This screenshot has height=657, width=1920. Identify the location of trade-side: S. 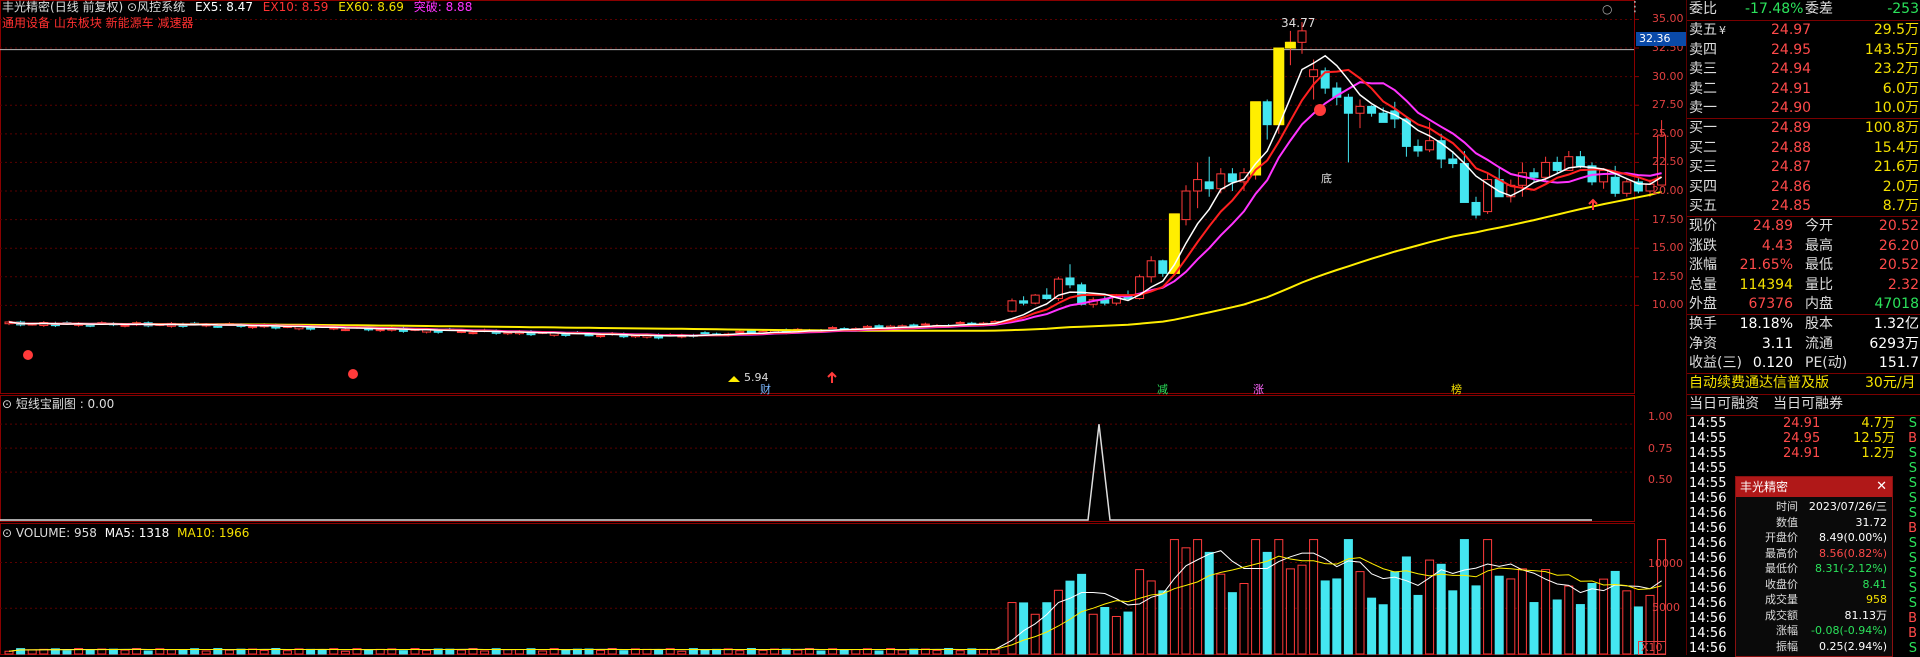
(1912, 648).